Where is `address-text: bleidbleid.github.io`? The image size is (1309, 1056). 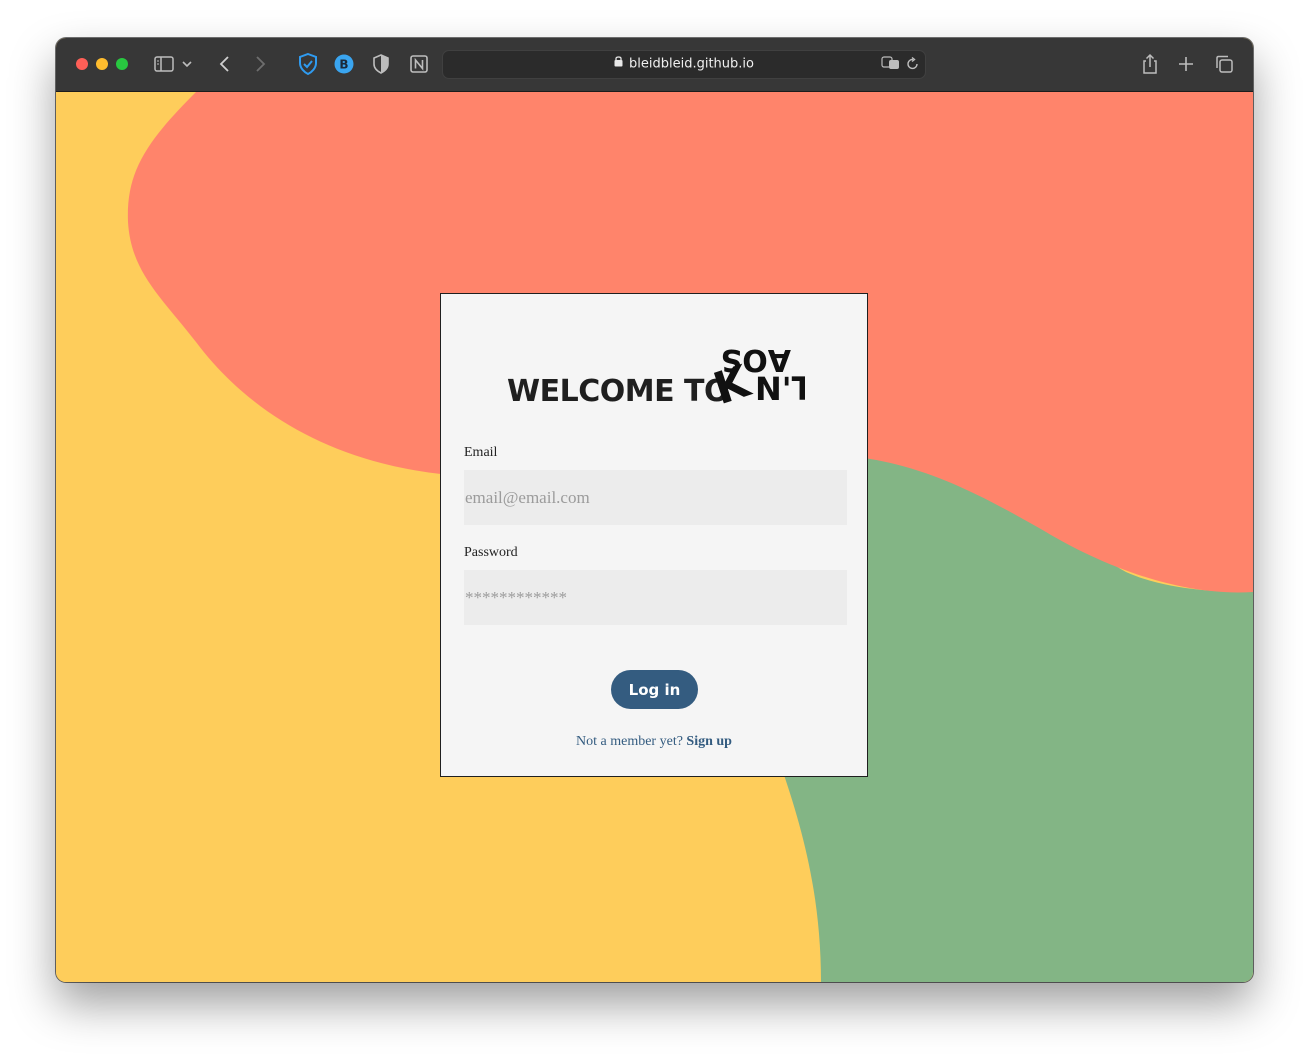
address-text: bleidbleid.github.io is located at coordinates (684, 64).